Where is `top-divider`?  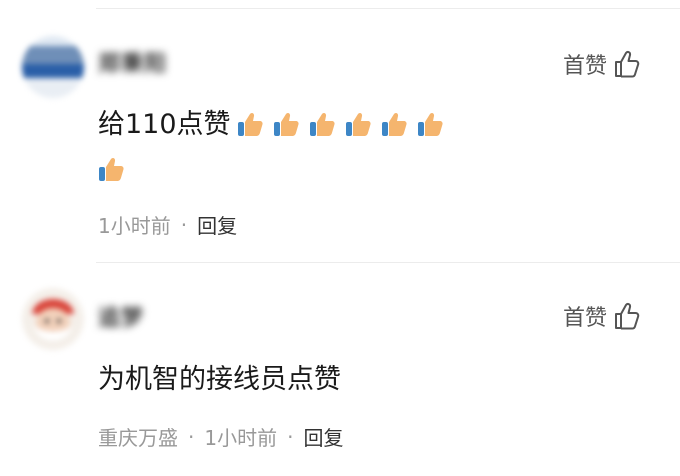
top-divider is located at coordinates (388, 8).